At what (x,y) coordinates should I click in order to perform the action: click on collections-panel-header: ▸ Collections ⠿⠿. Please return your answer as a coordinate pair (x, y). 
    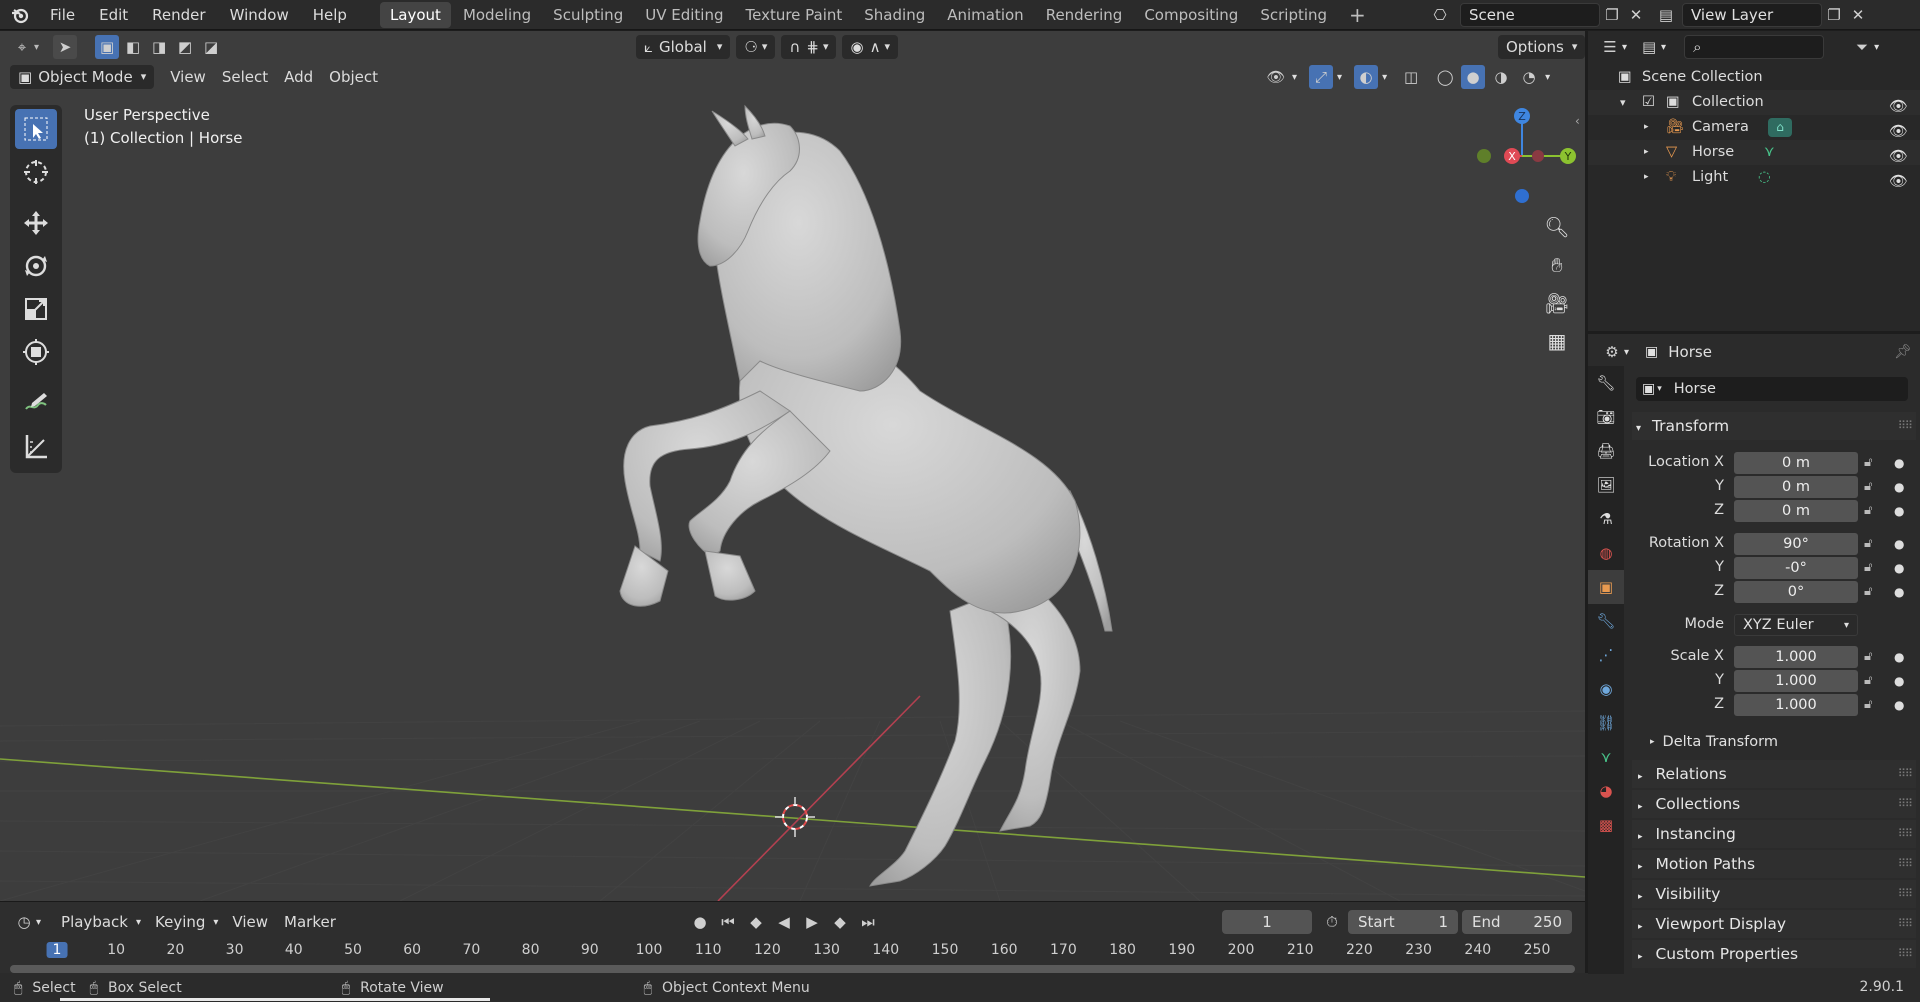
    Looking at the image, I should click on (1774, 804).